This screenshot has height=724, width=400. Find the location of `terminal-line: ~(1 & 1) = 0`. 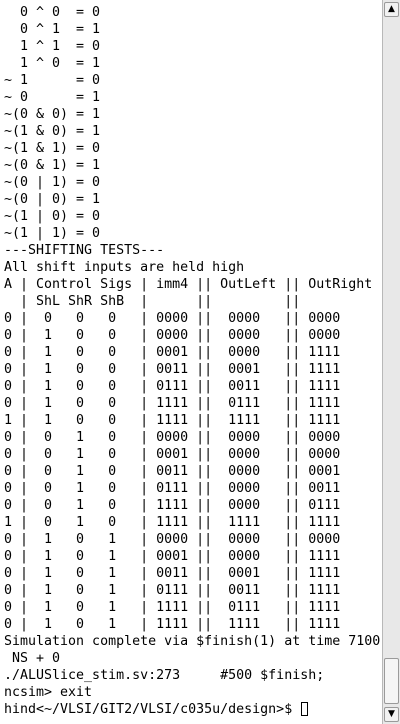

terminal-line: ~(1 & 1) = 0 is located at coordinates (52, 148).